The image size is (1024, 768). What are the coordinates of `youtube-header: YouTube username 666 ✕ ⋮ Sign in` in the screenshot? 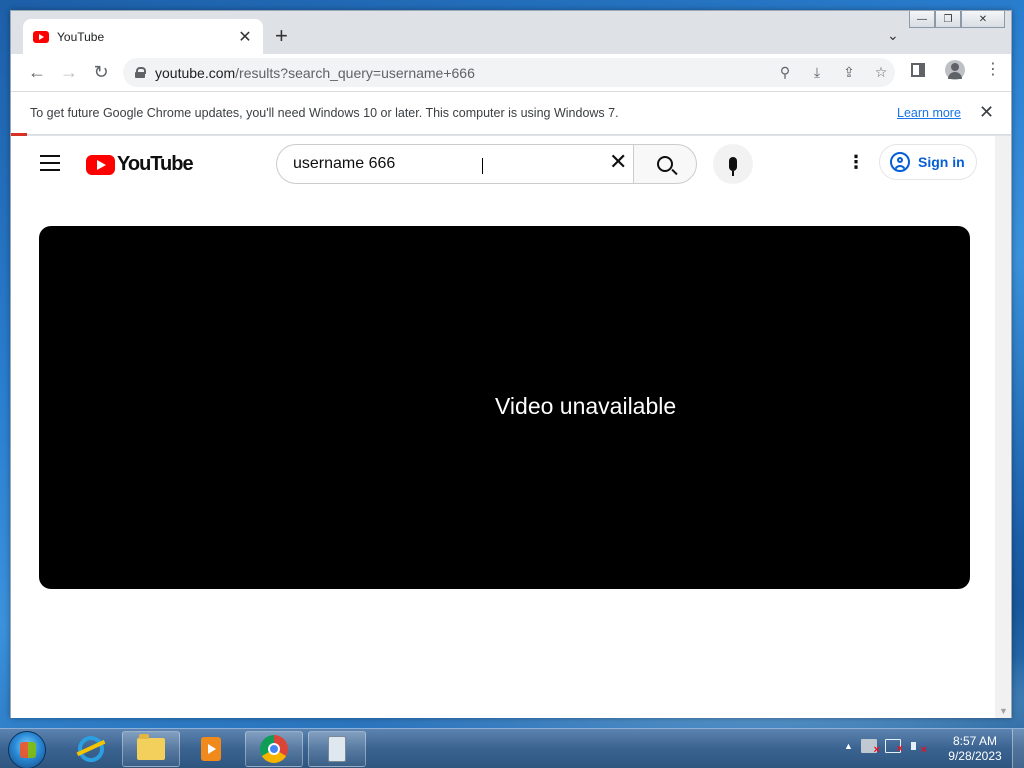 It's located at (503, 164).